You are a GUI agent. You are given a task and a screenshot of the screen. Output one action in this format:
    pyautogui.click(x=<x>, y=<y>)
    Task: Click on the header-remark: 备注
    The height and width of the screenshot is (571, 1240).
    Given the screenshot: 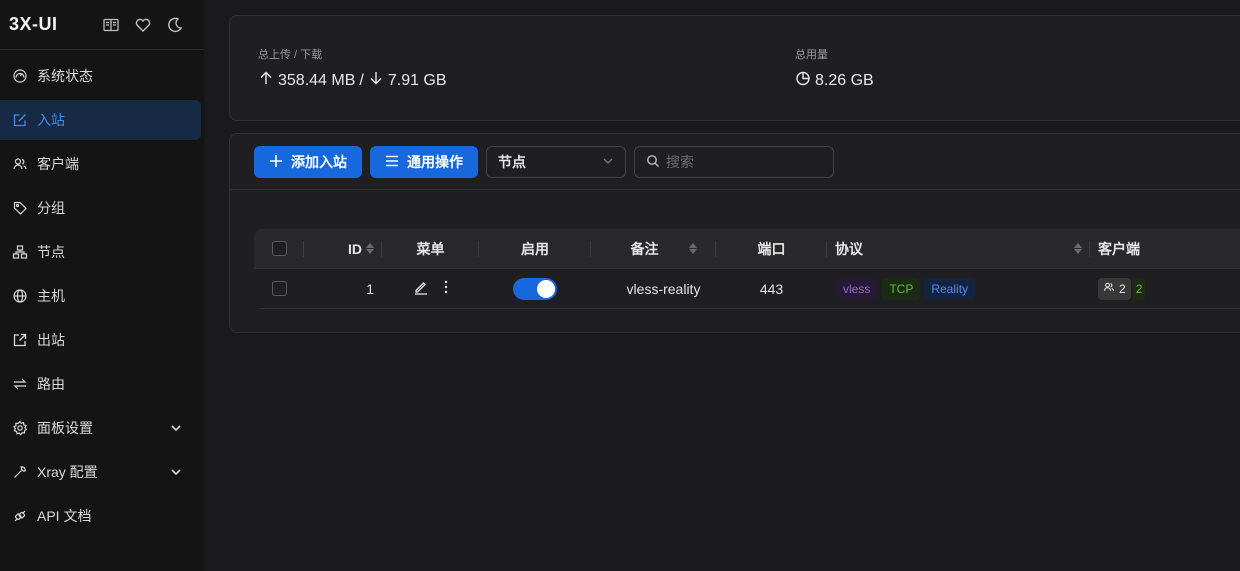 What is the action you would take?
    pyautogui.click(x=653, y=248)
    